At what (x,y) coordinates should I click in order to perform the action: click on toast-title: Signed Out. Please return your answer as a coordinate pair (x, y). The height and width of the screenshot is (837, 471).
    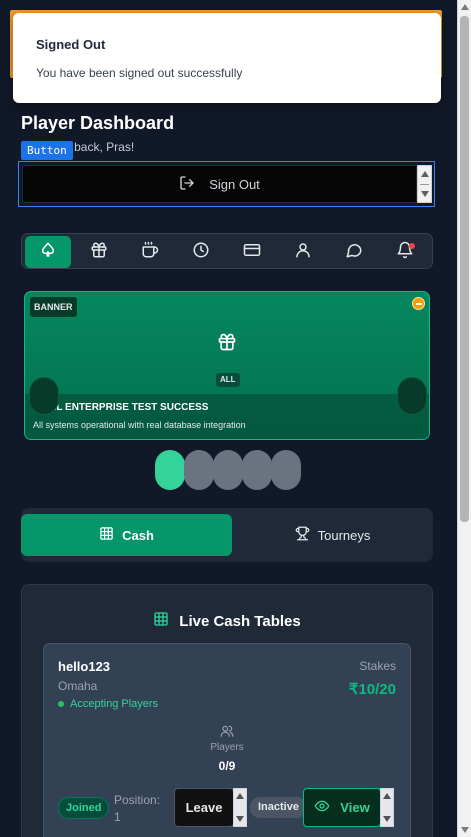
    Looking at the image, I should click on (71, 44).